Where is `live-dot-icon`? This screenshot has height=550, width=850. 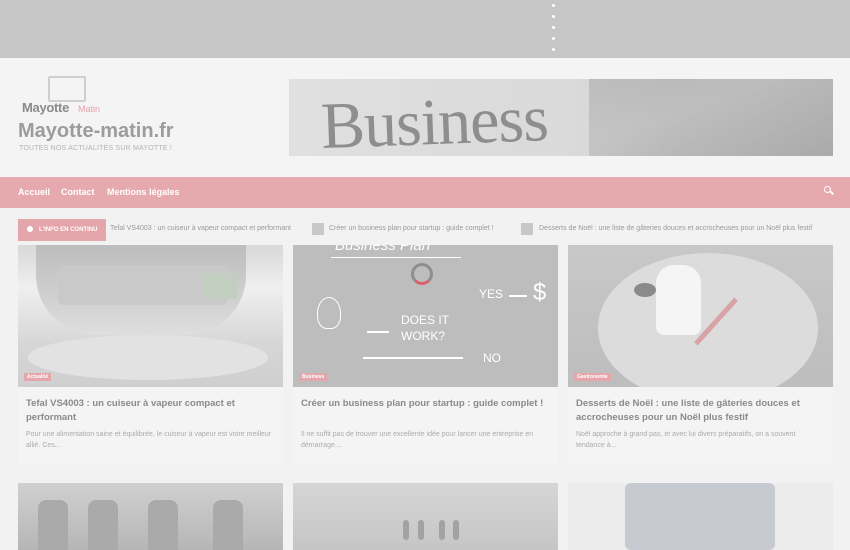 live-dot-icon is located at coordinates (30, 229).